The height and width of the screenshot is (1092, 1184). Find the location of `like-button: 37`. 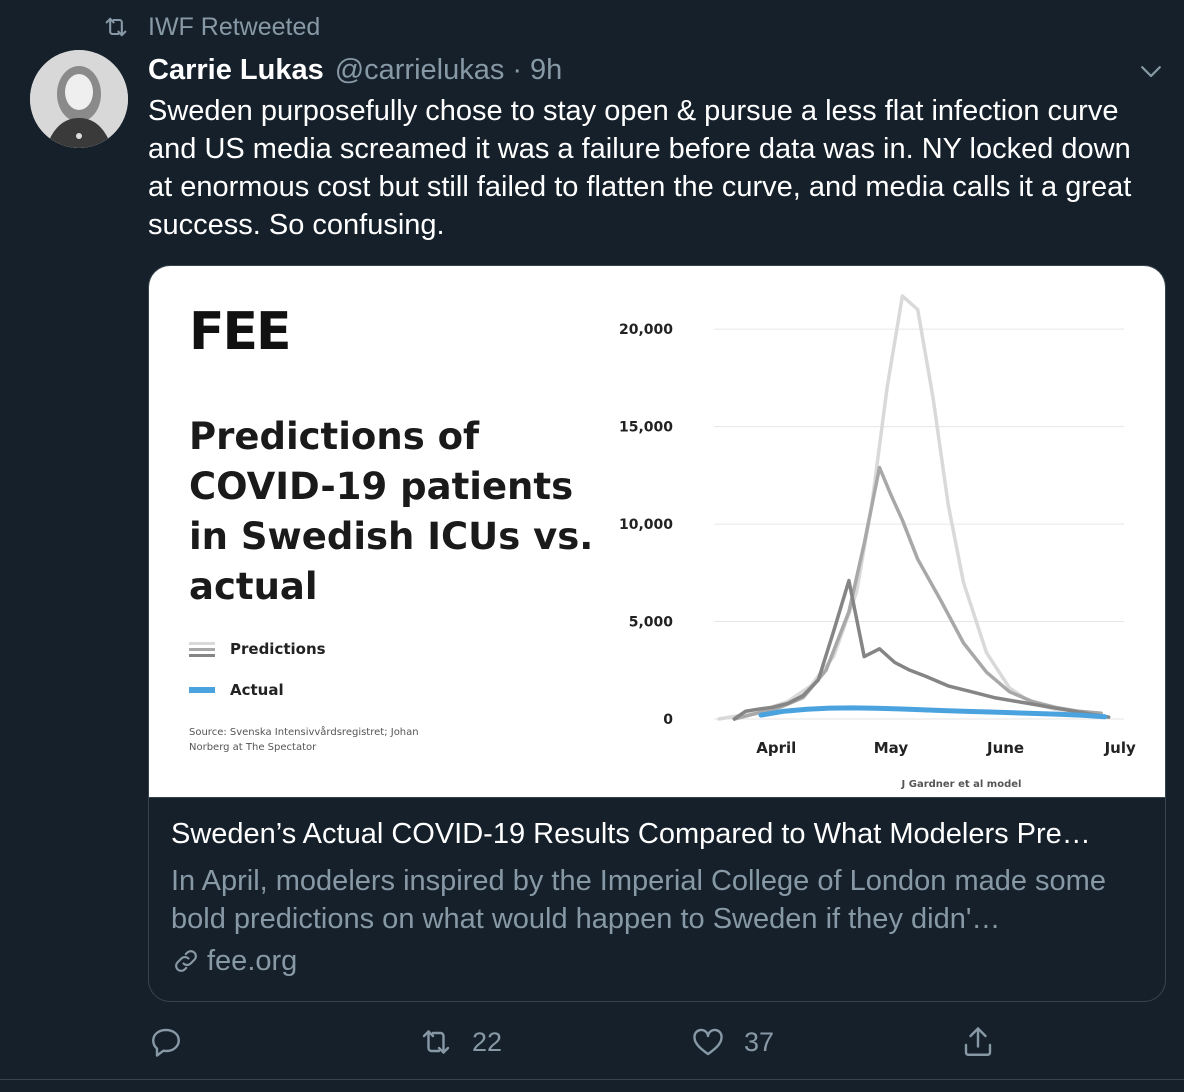

like-button: 37 is located at coordinates (732, 1042).